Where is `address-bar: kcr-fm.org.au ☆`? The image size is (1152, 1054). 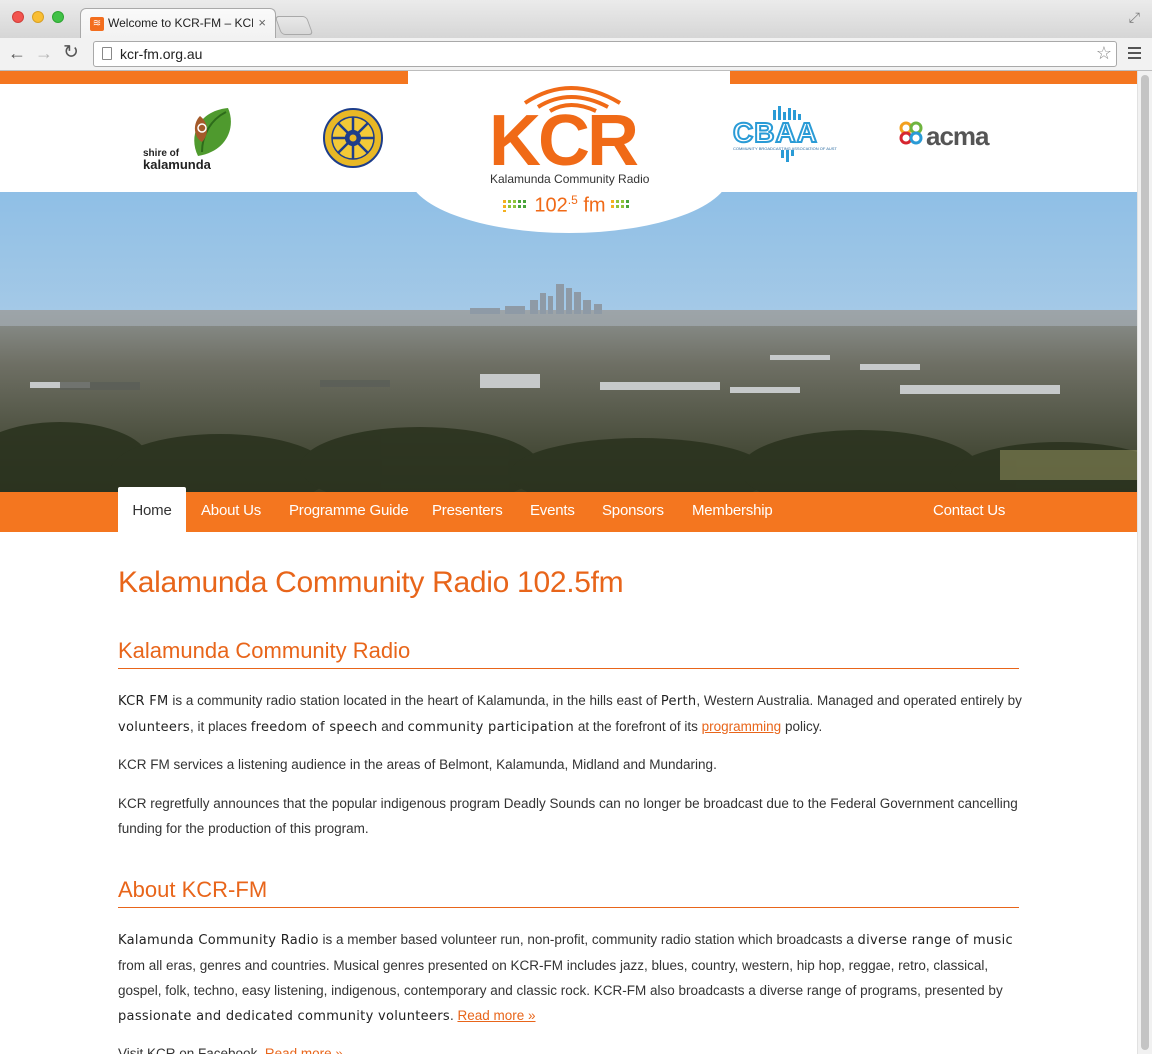 address-bar: kcr-fm.org.au ☆ is located at coordinates (605, 54).